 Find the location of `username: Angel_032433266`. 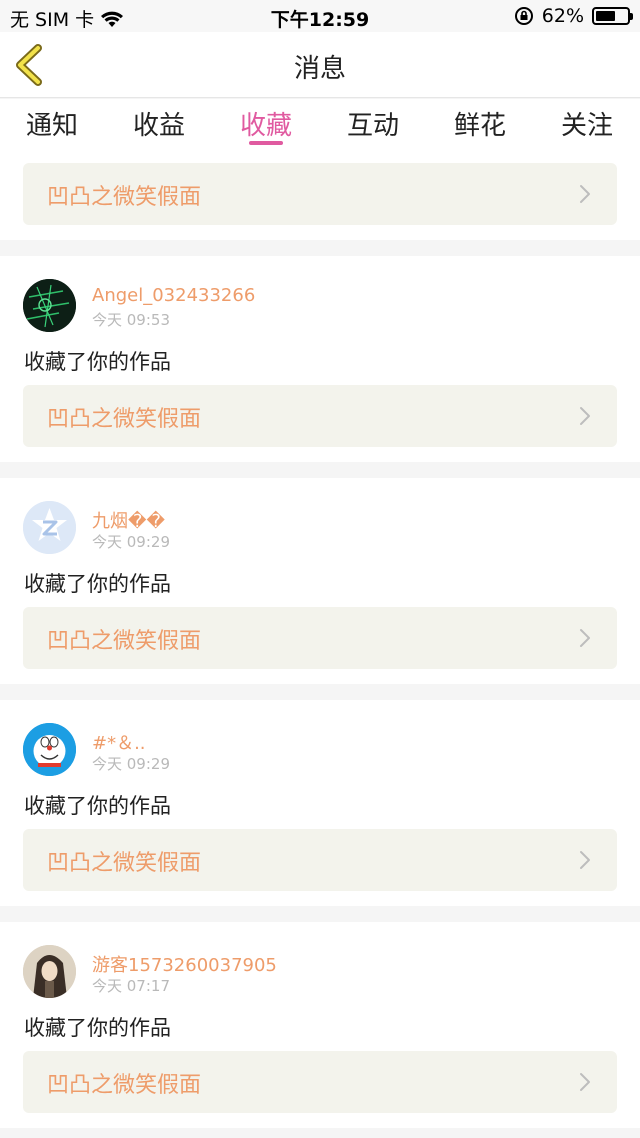

username: Angel_032433266 is located at coordinates (173, 295).